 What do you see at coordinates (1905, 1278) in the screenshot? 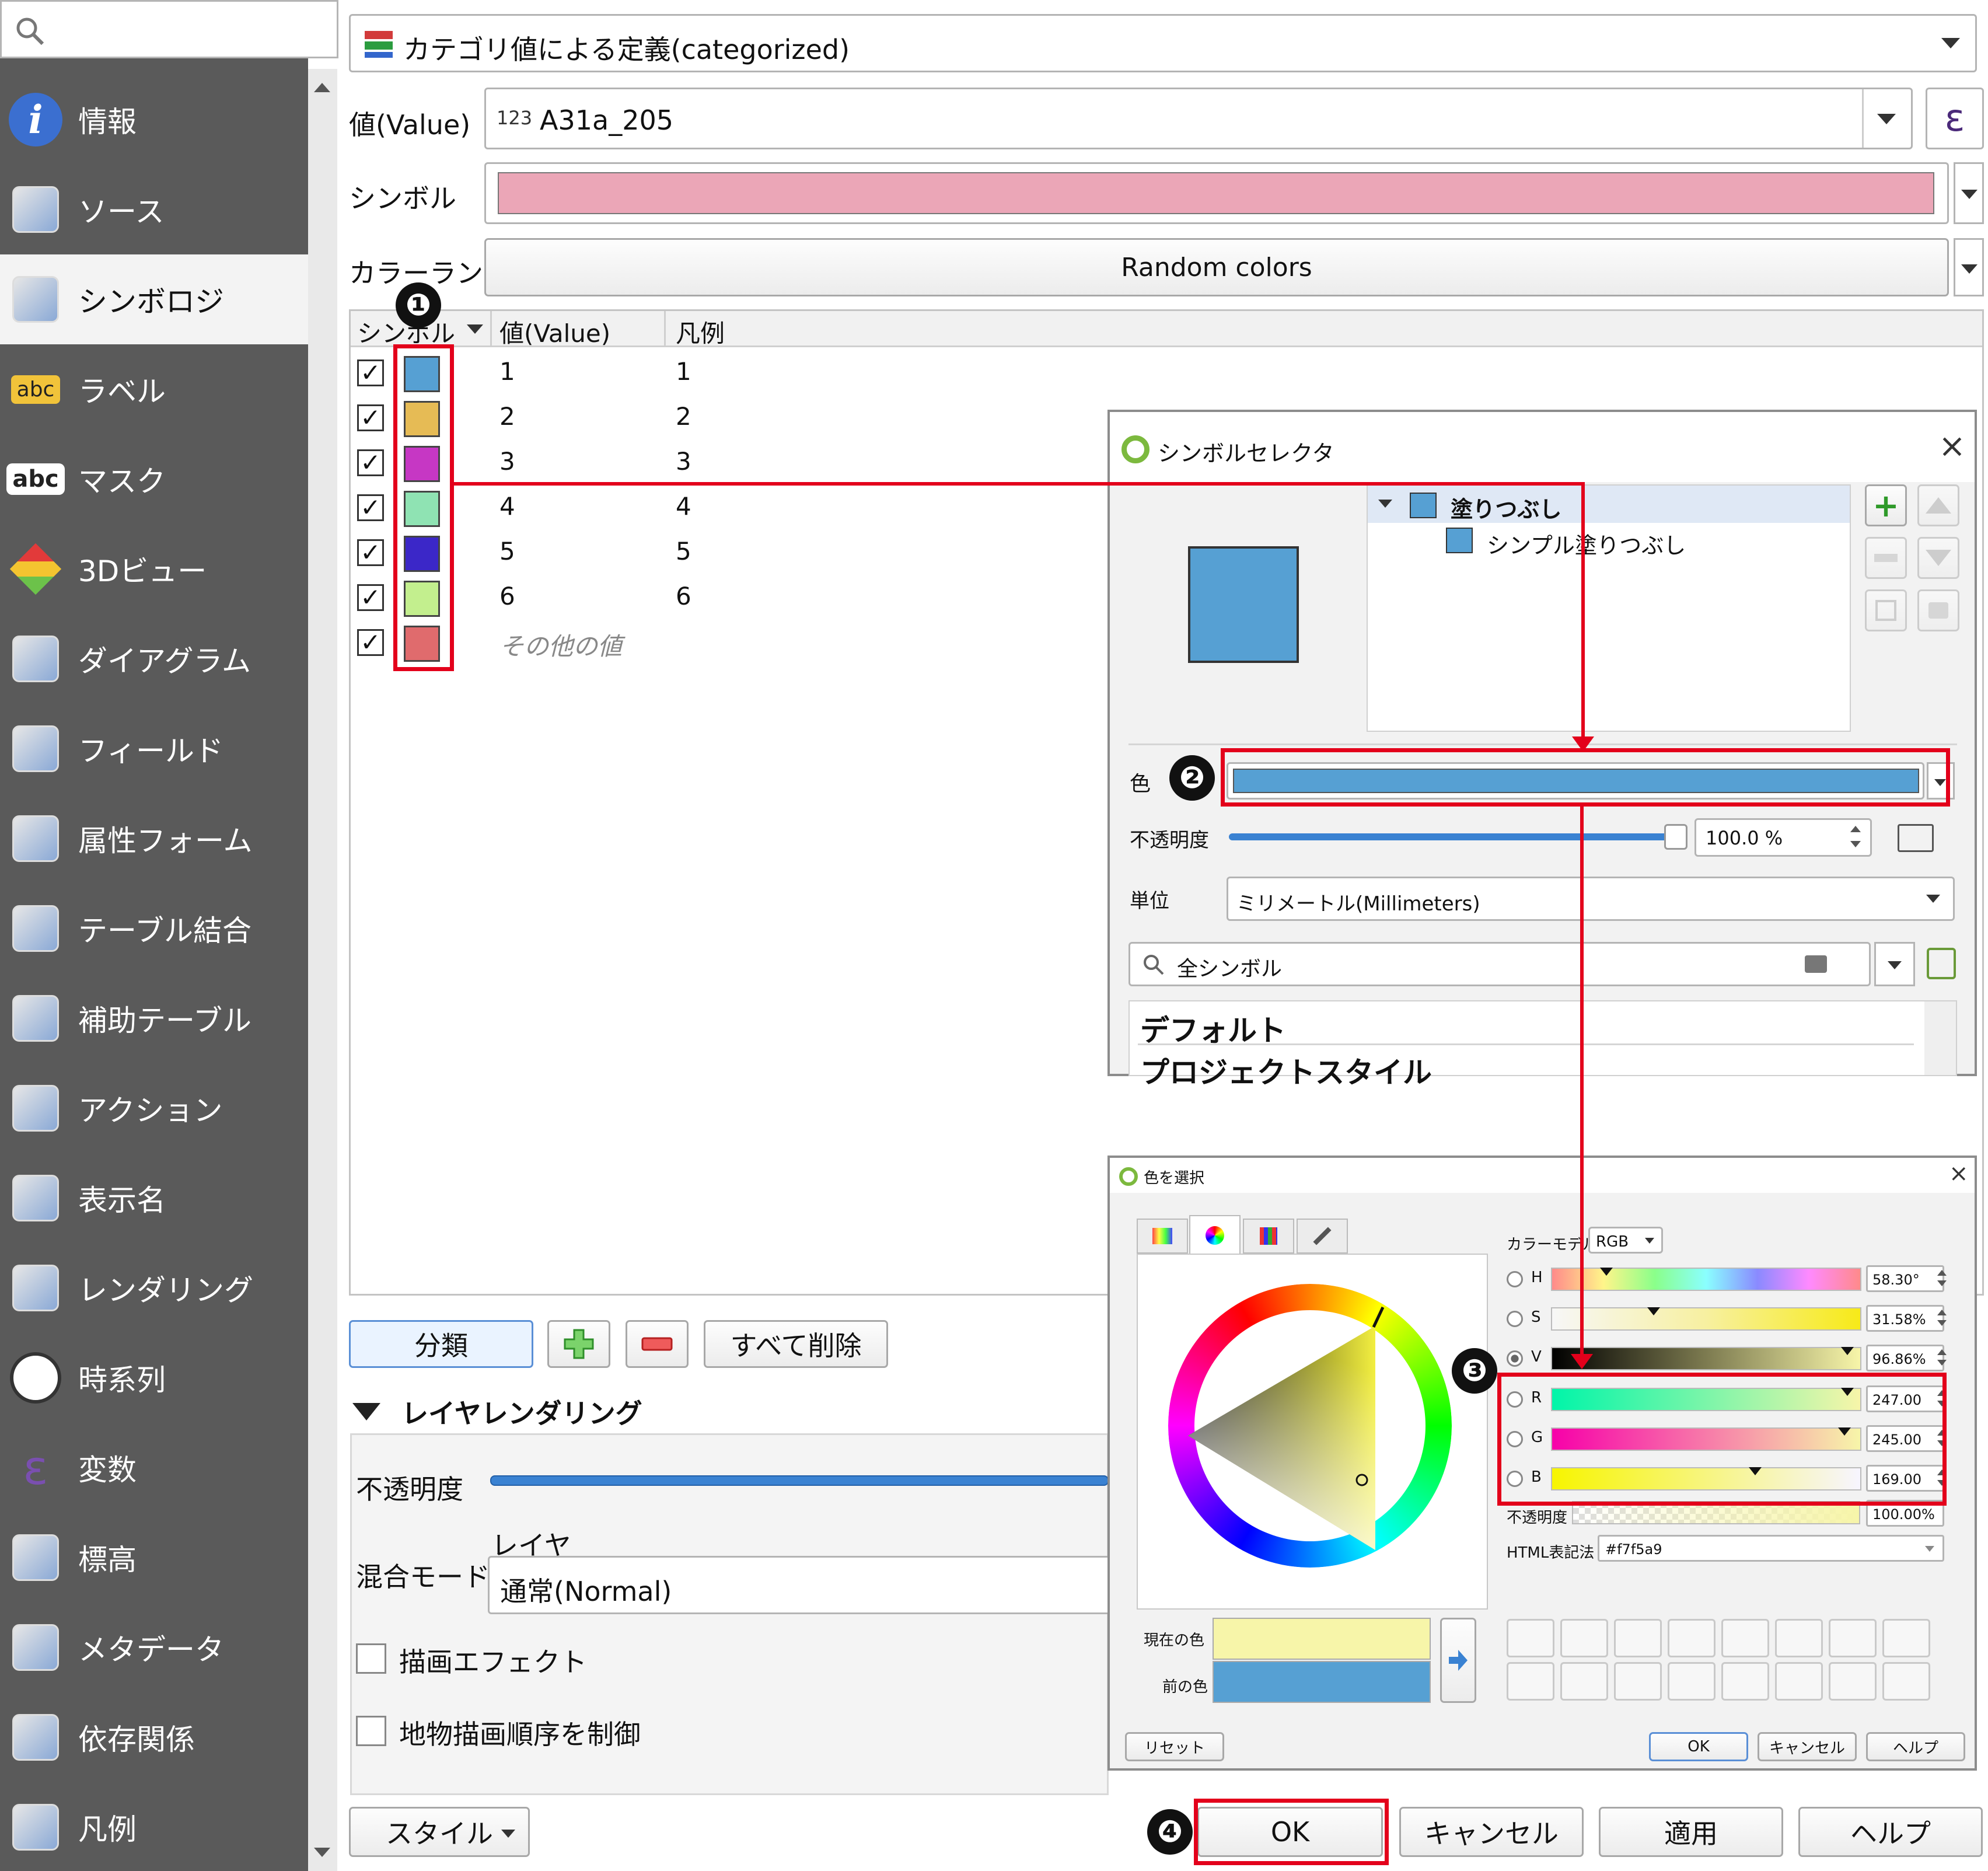
I see `channel-spinbox-h: 58.30°` at bounding box center [1905, 1278].